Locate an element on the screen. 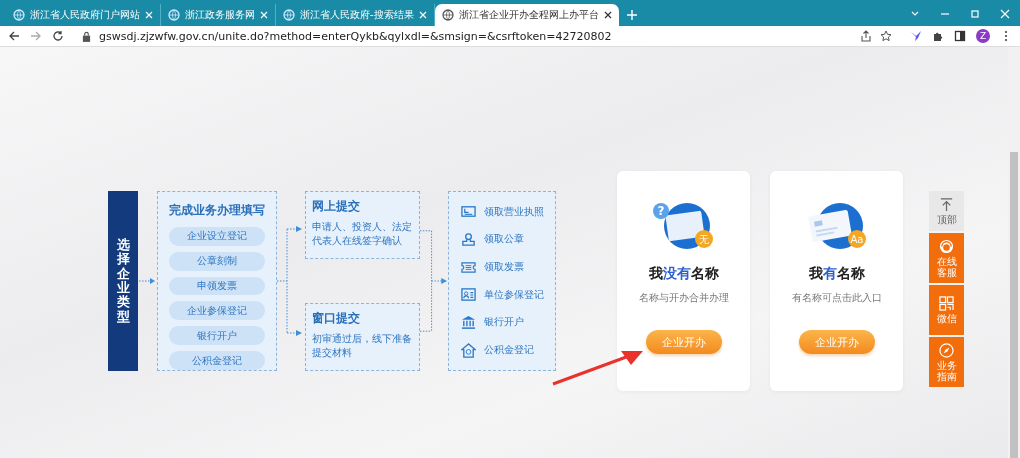 This screenshot has width=1020, height=458. collect-item: 领取发票 is located at coordinates (504, 267).